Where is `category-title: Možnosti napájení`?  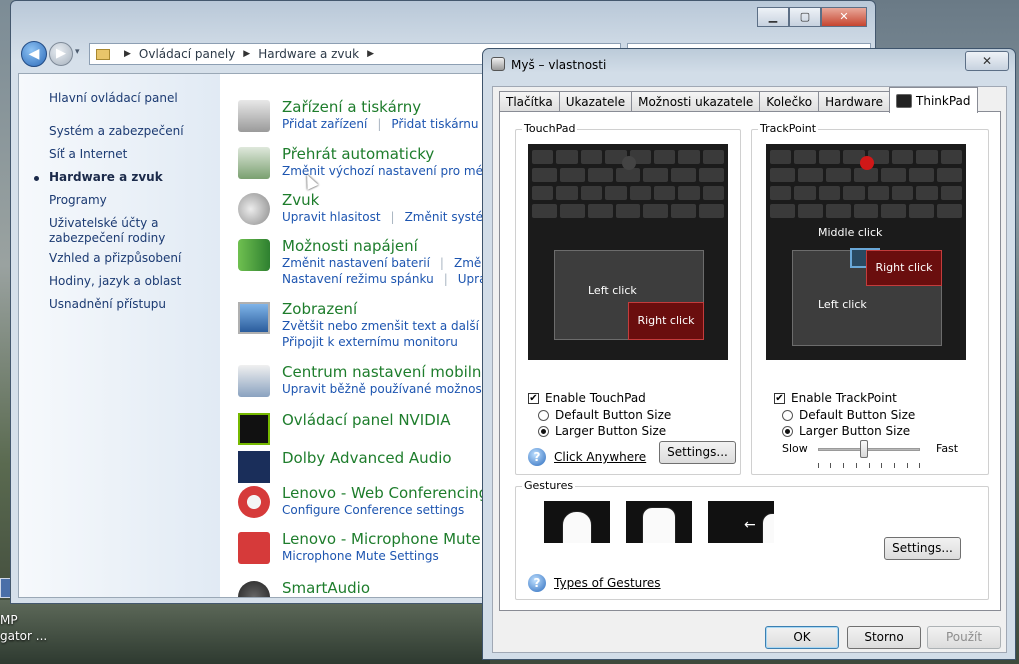 category-title: Možnosti napájení is located at coordinates (350, 246).